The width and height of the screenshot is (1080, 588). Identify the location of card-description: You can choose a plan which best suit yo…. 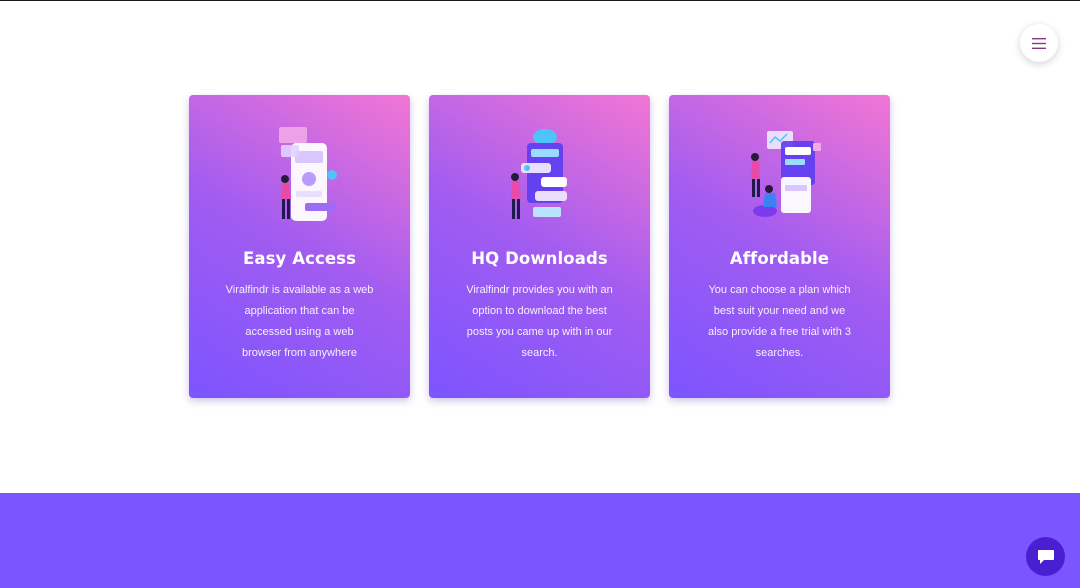
(779, 321).